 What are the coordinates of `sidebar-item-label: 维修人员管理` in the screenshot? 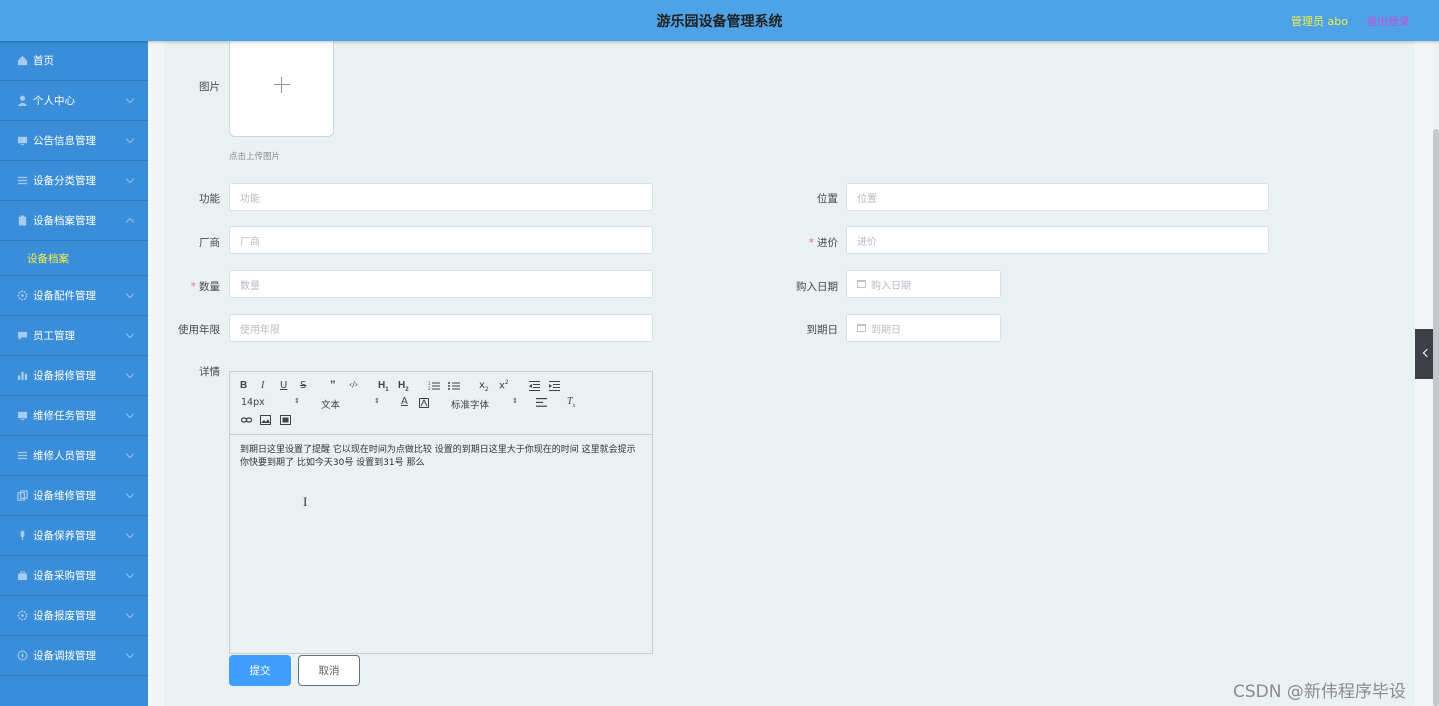 It's located at (64, 456).